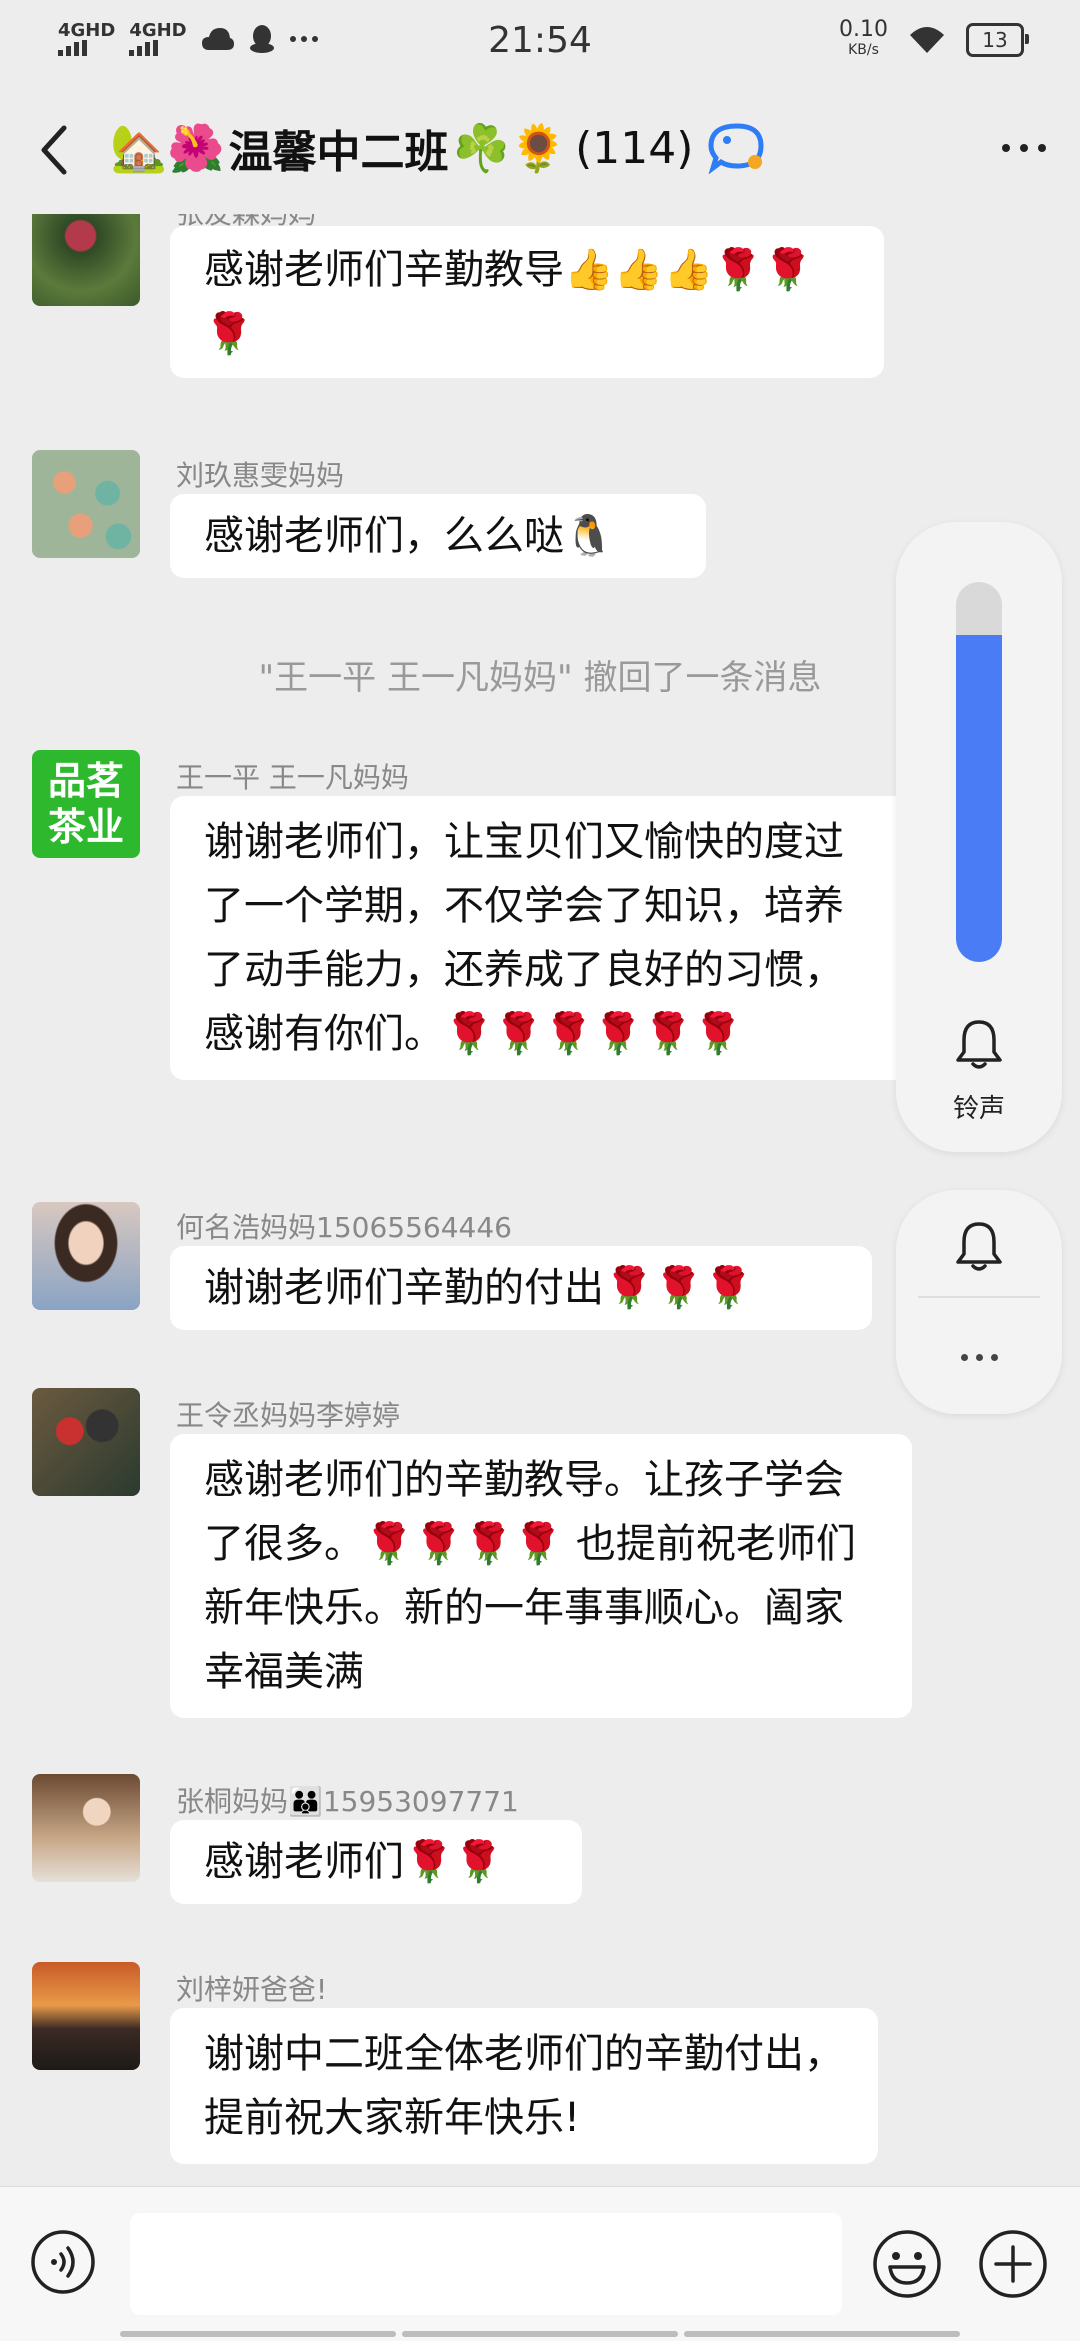 Image resolution: width=1080 pixels, height=2341 pixels. Describe the element at coordinates (540, 43) in the screenshot. I see `status-bar: 4GHD 4GHD 21:54 0.10 KB/s 13` at that location.